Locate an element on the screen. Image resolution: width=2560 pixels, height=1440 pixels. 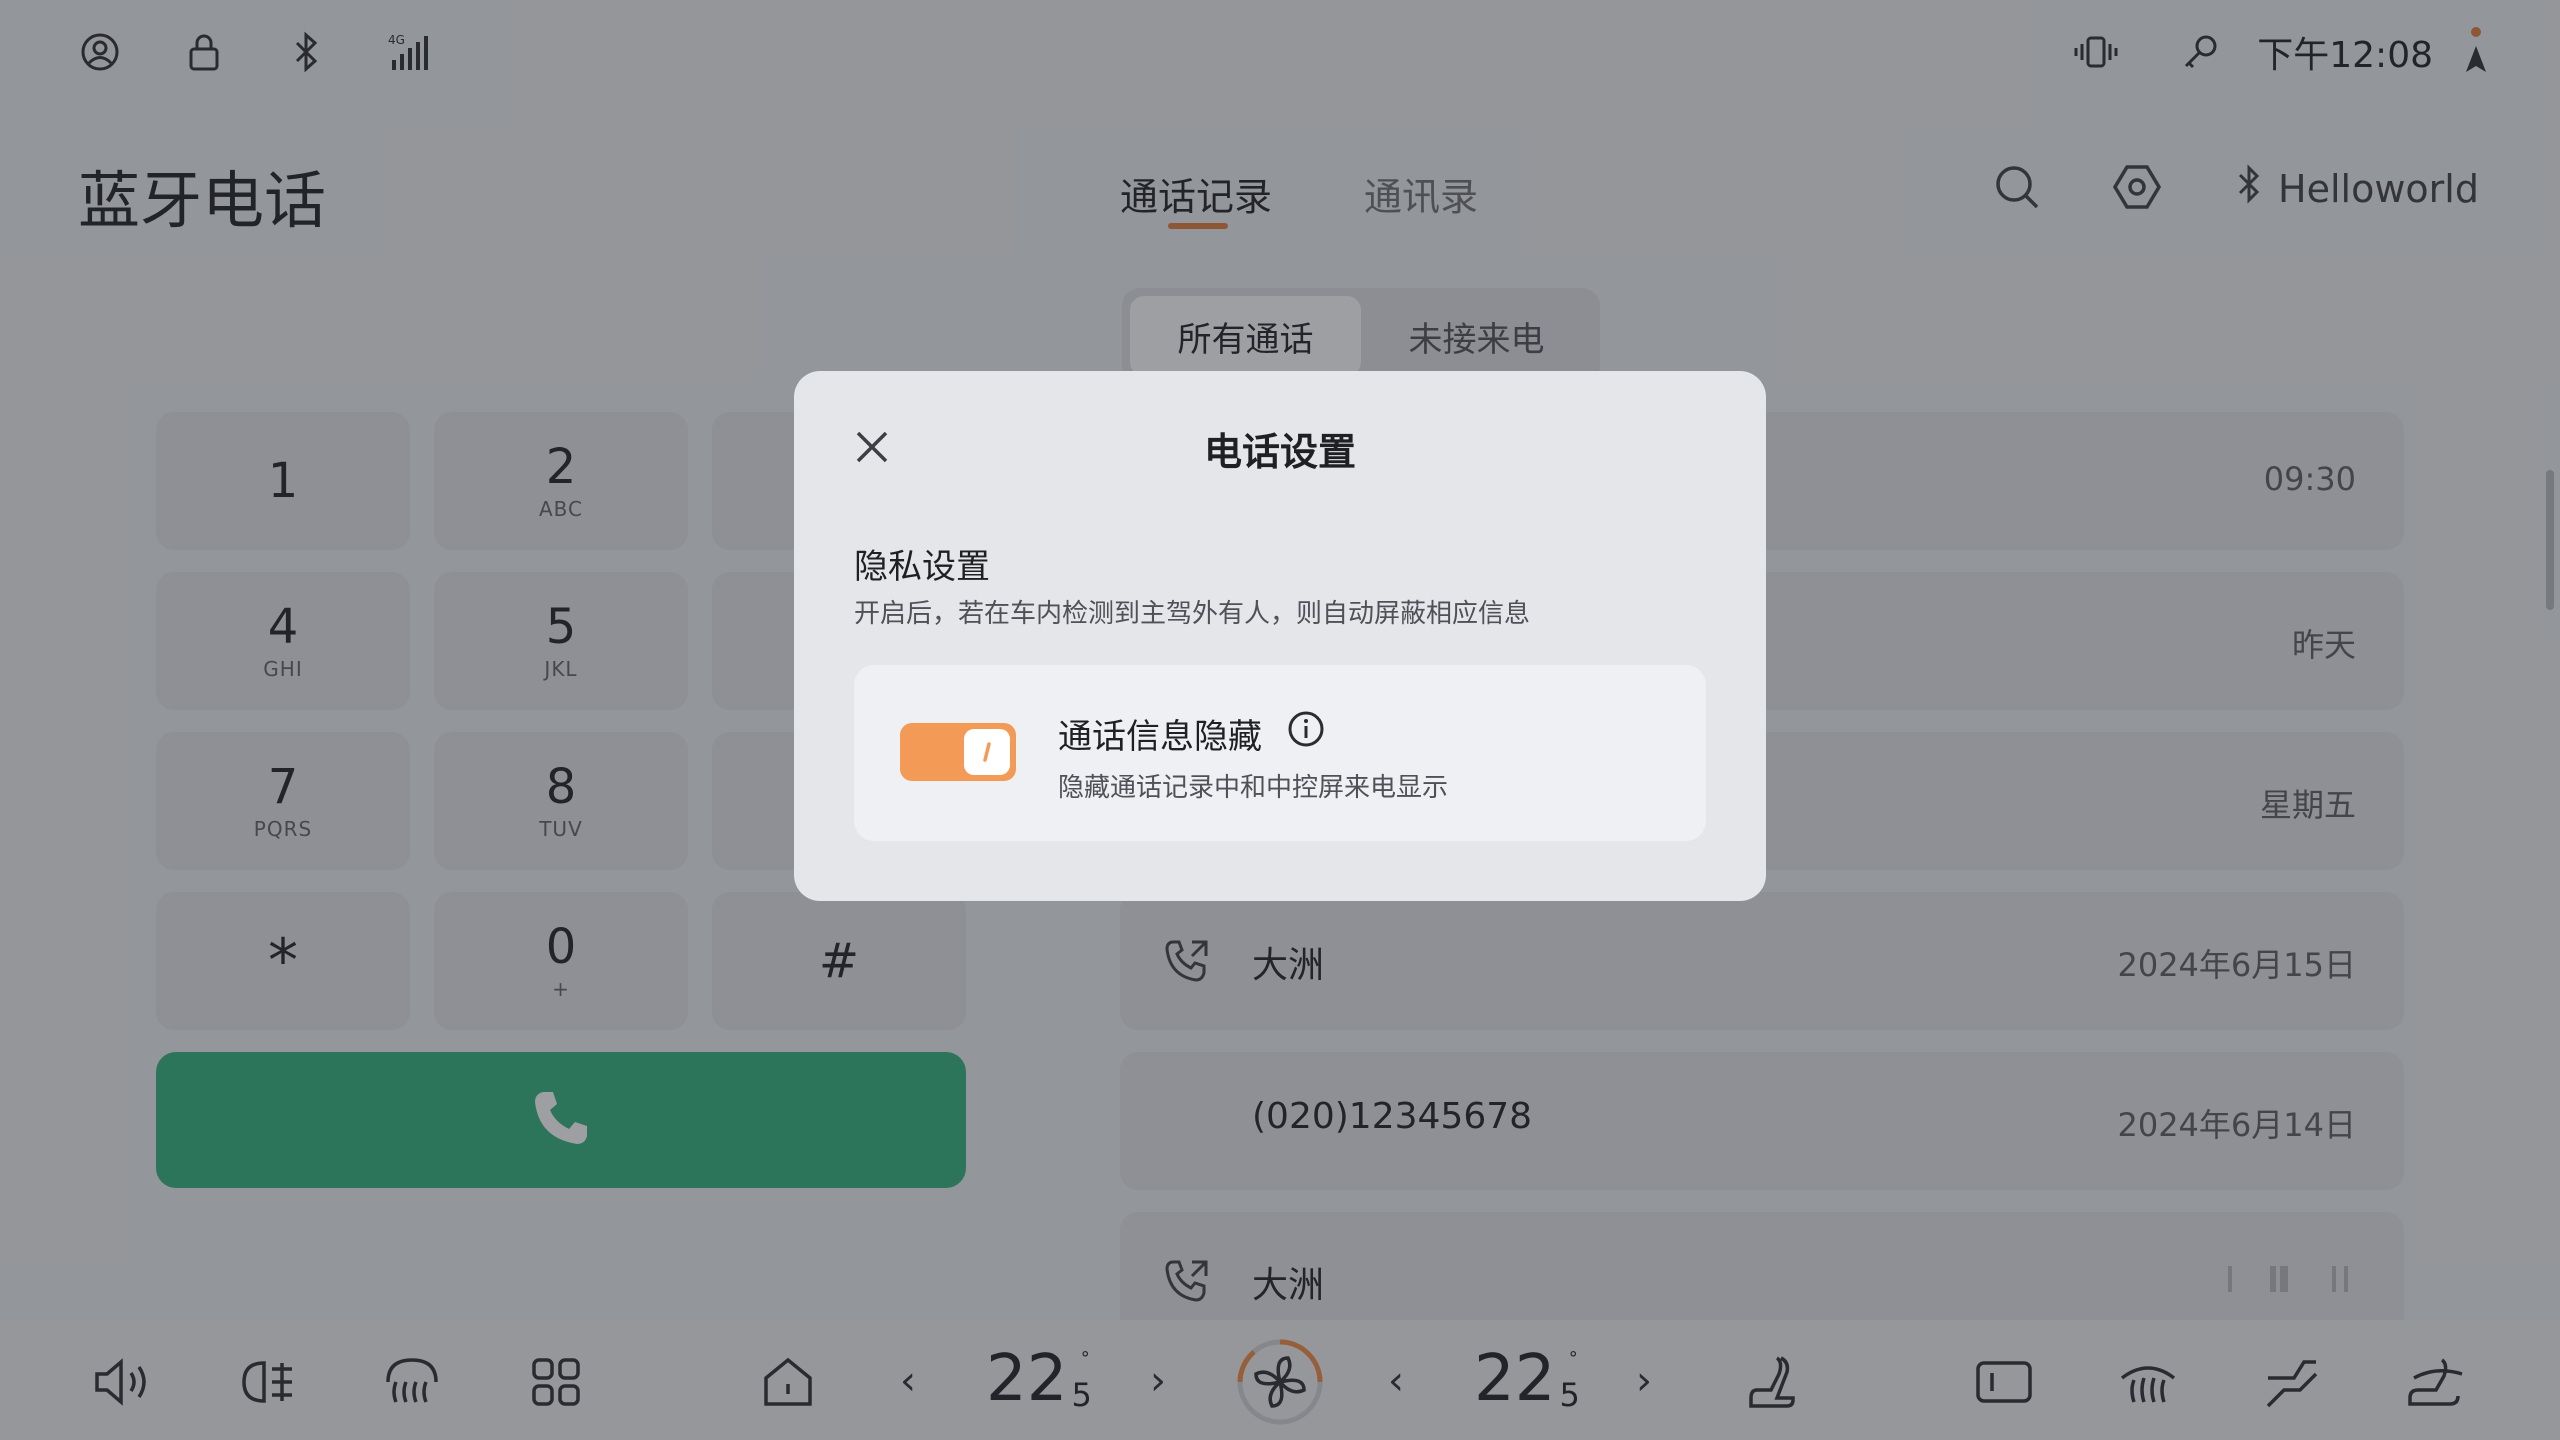
option-title: 通话信息隐藏 is located at coordinates (1160, 737).